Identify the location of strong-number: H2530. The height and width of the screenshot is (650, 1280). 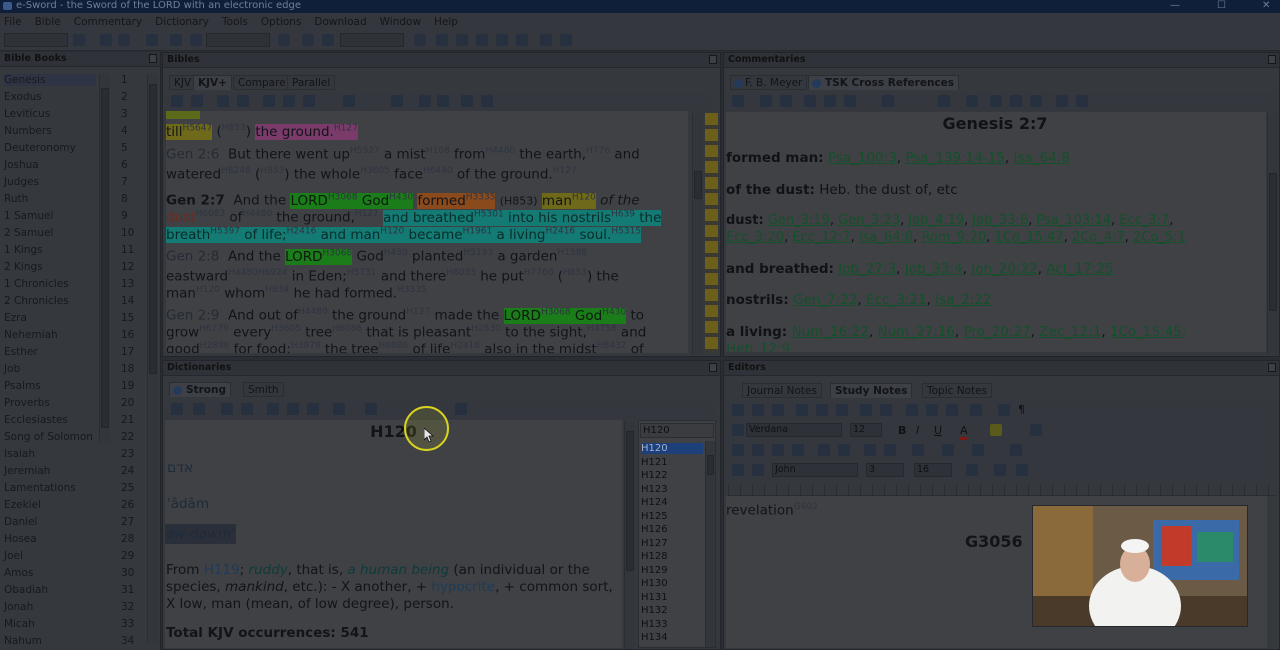
(486, 329).